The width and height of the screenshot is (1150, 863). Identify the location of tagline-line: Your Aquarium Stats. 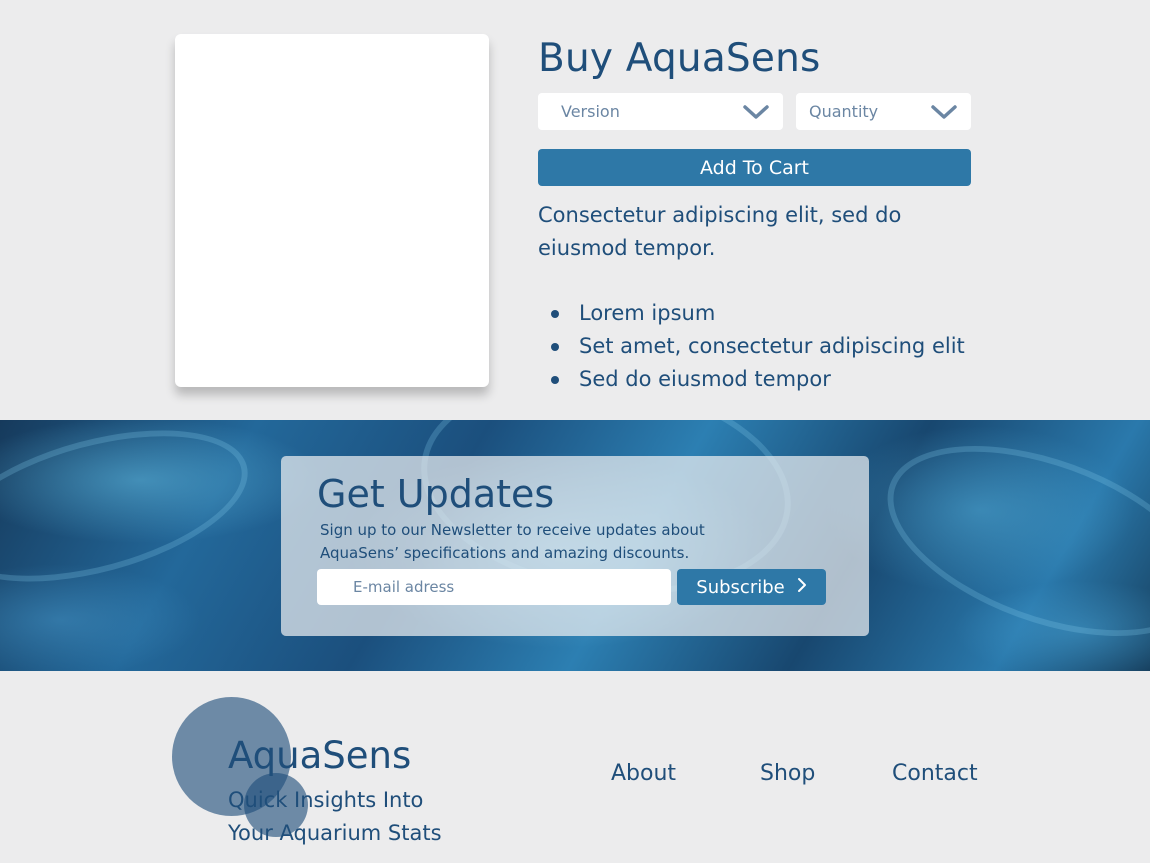
(335, 833).